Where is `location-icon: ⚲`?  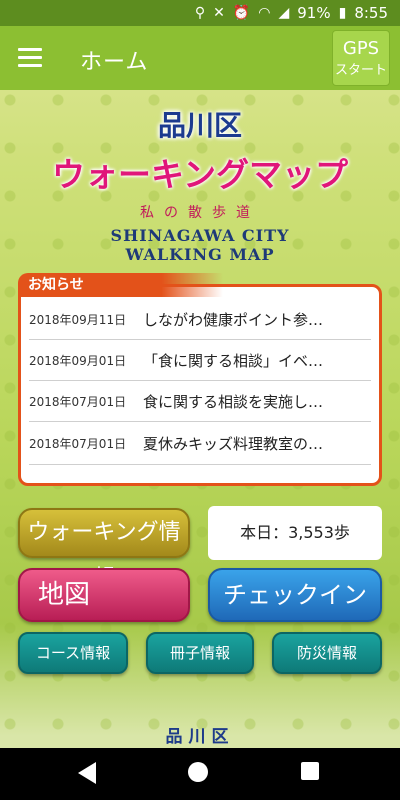 location-icon: ⚲ is located at coordinates (200, 13).